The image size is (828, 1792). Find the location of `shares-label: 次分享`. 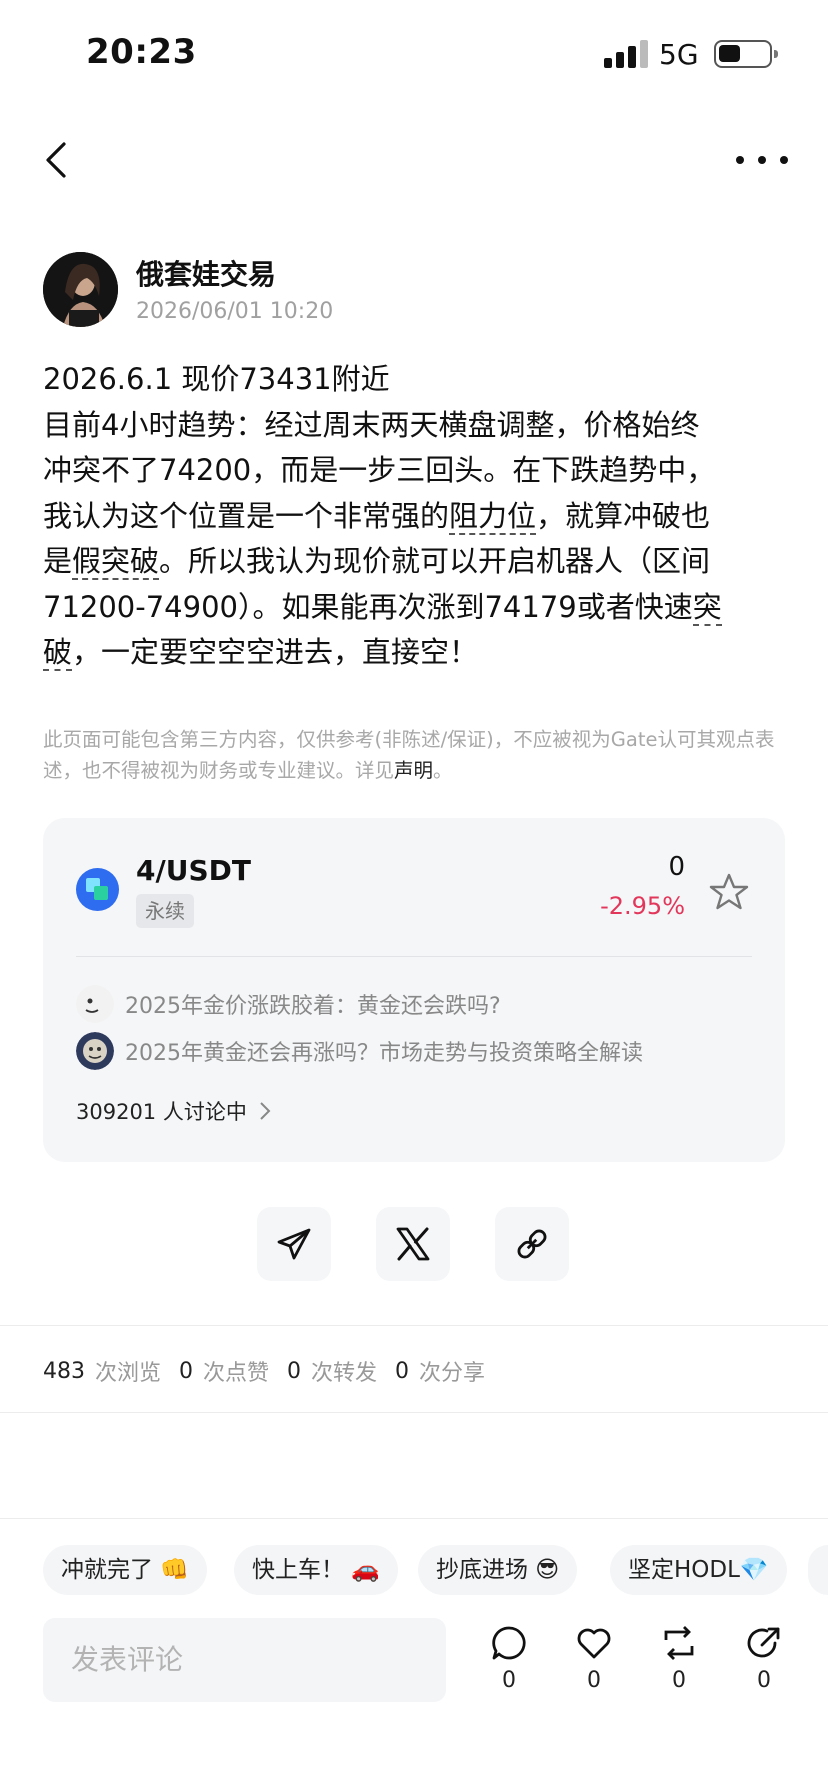

shares-label: 次分享 is located at coordinates (452, 1373).